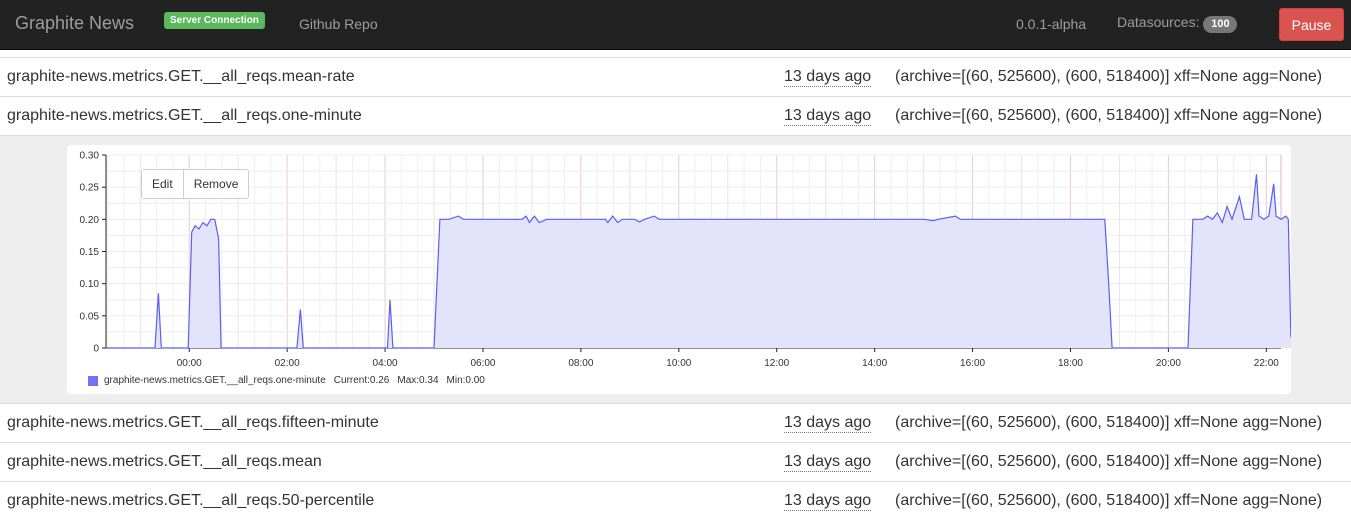  Describe the element at coordinates (972, 363) in the screenshot. I see `x-tick-label: 16:00` at that location.